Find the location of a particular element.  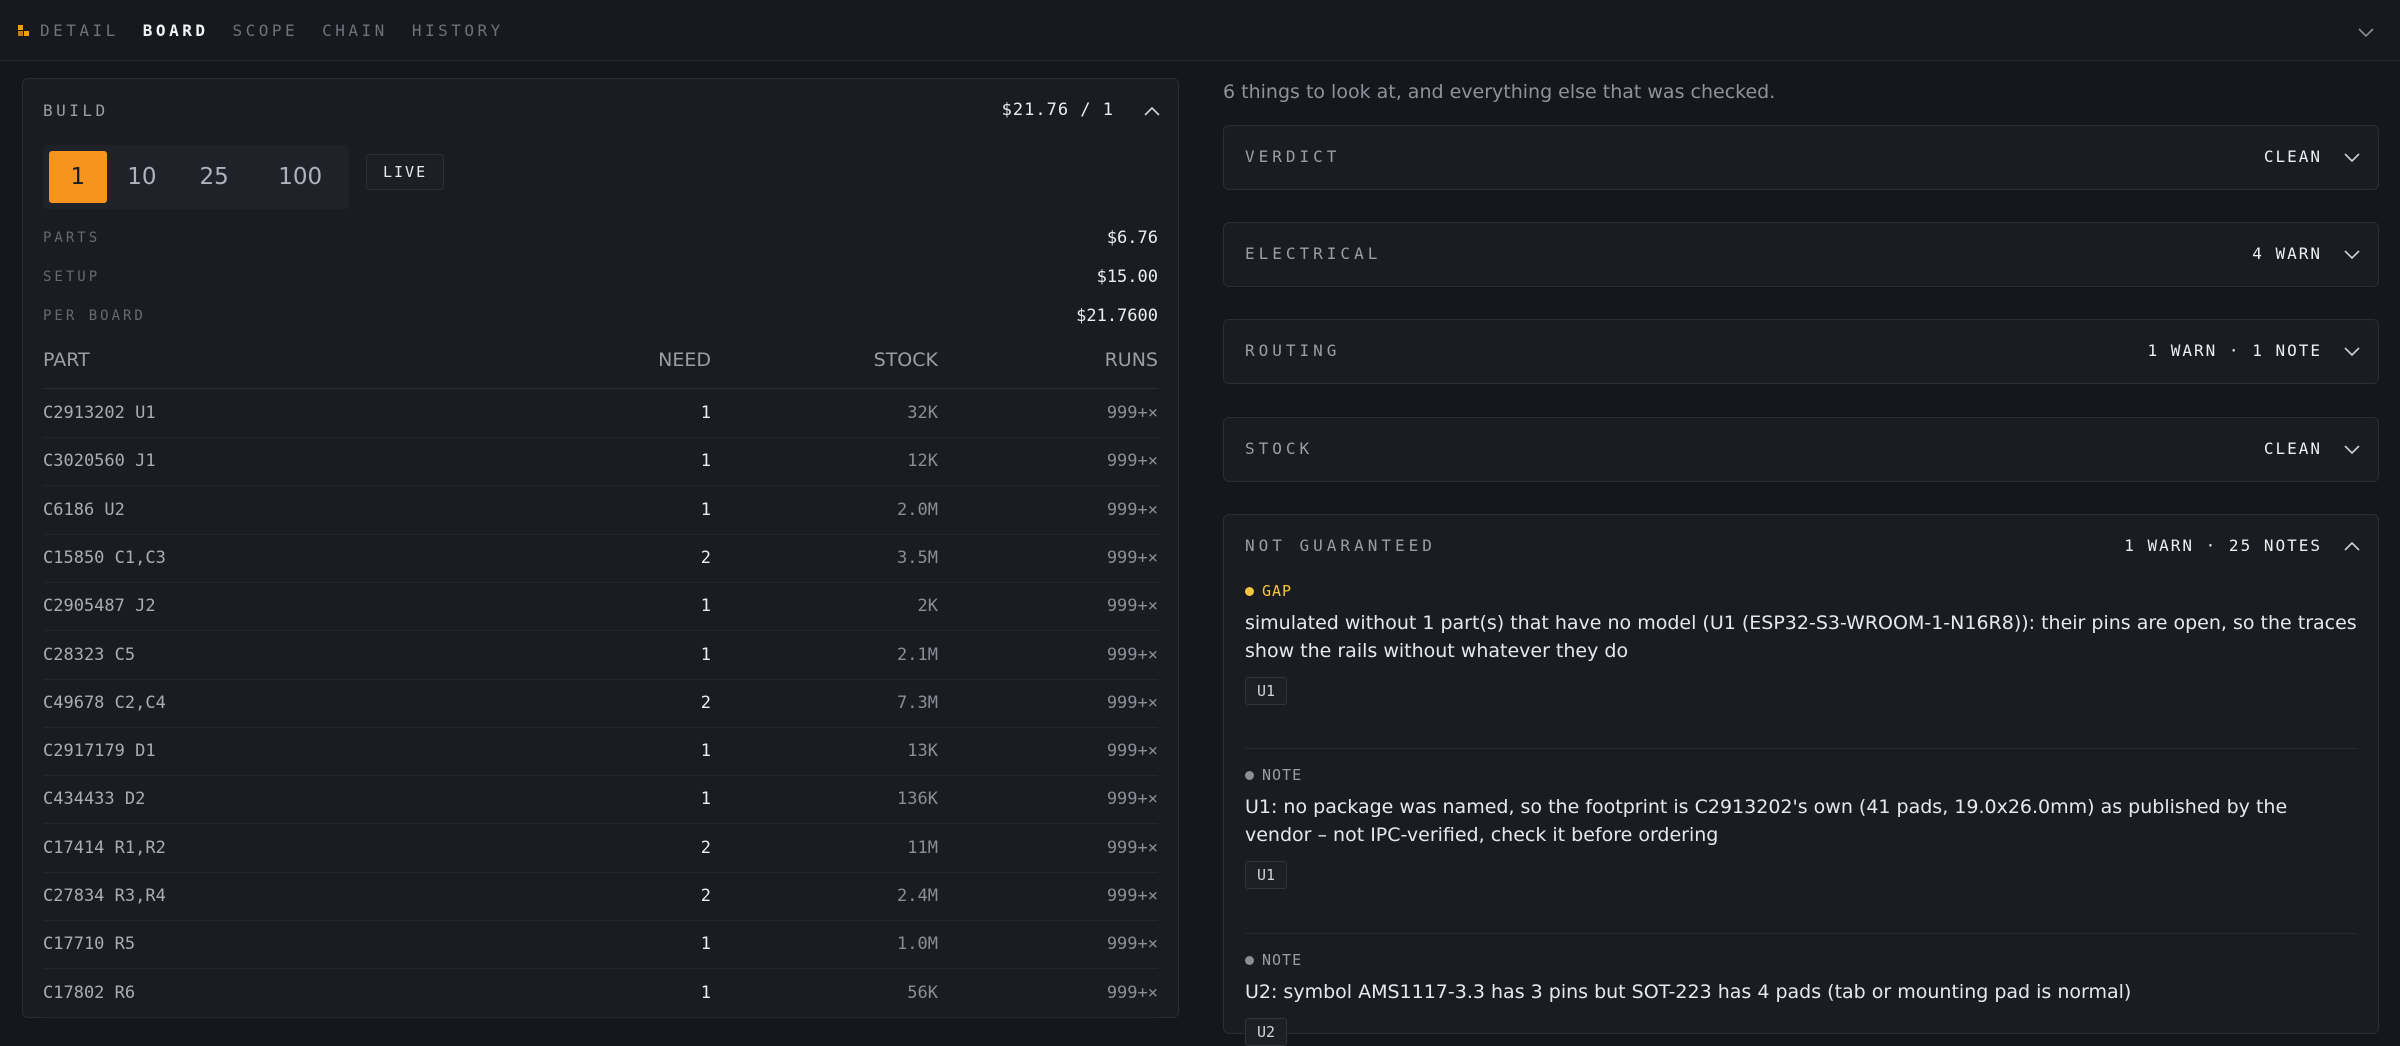

logo-icon is located at coordinates (23, 30).